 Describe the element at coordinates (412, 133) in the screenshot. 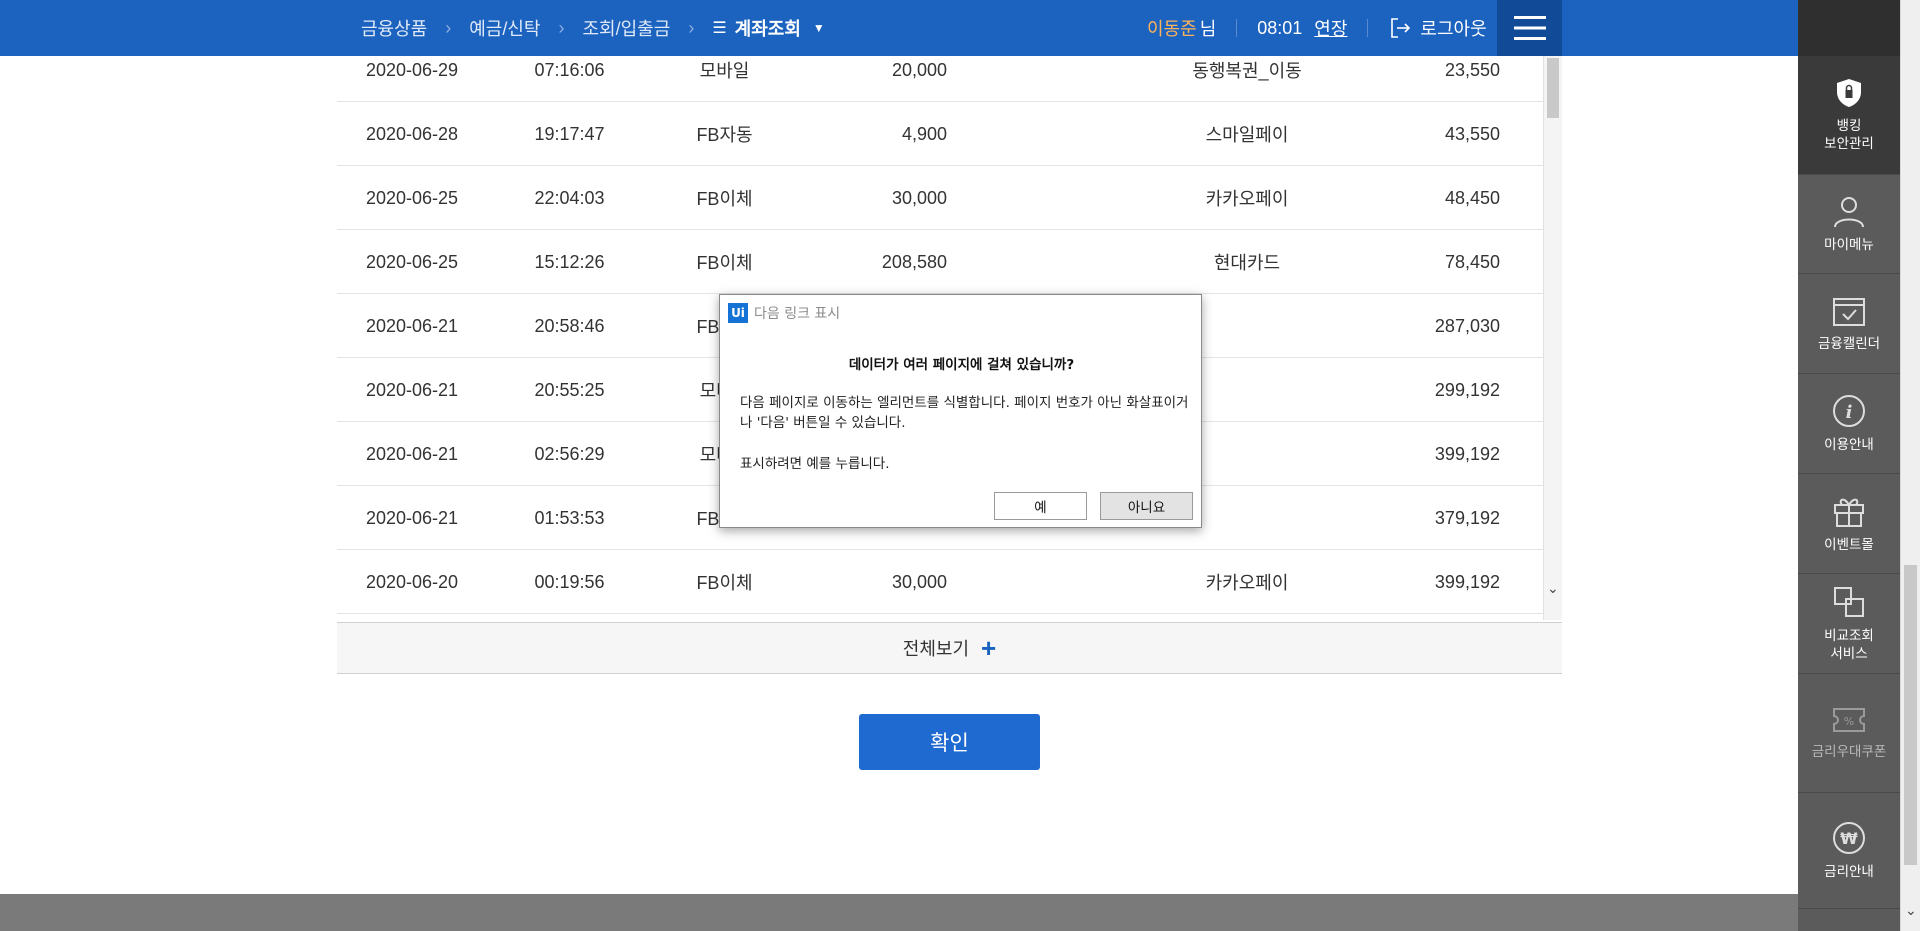

I see `row-date: 2020-06-28` at that location.